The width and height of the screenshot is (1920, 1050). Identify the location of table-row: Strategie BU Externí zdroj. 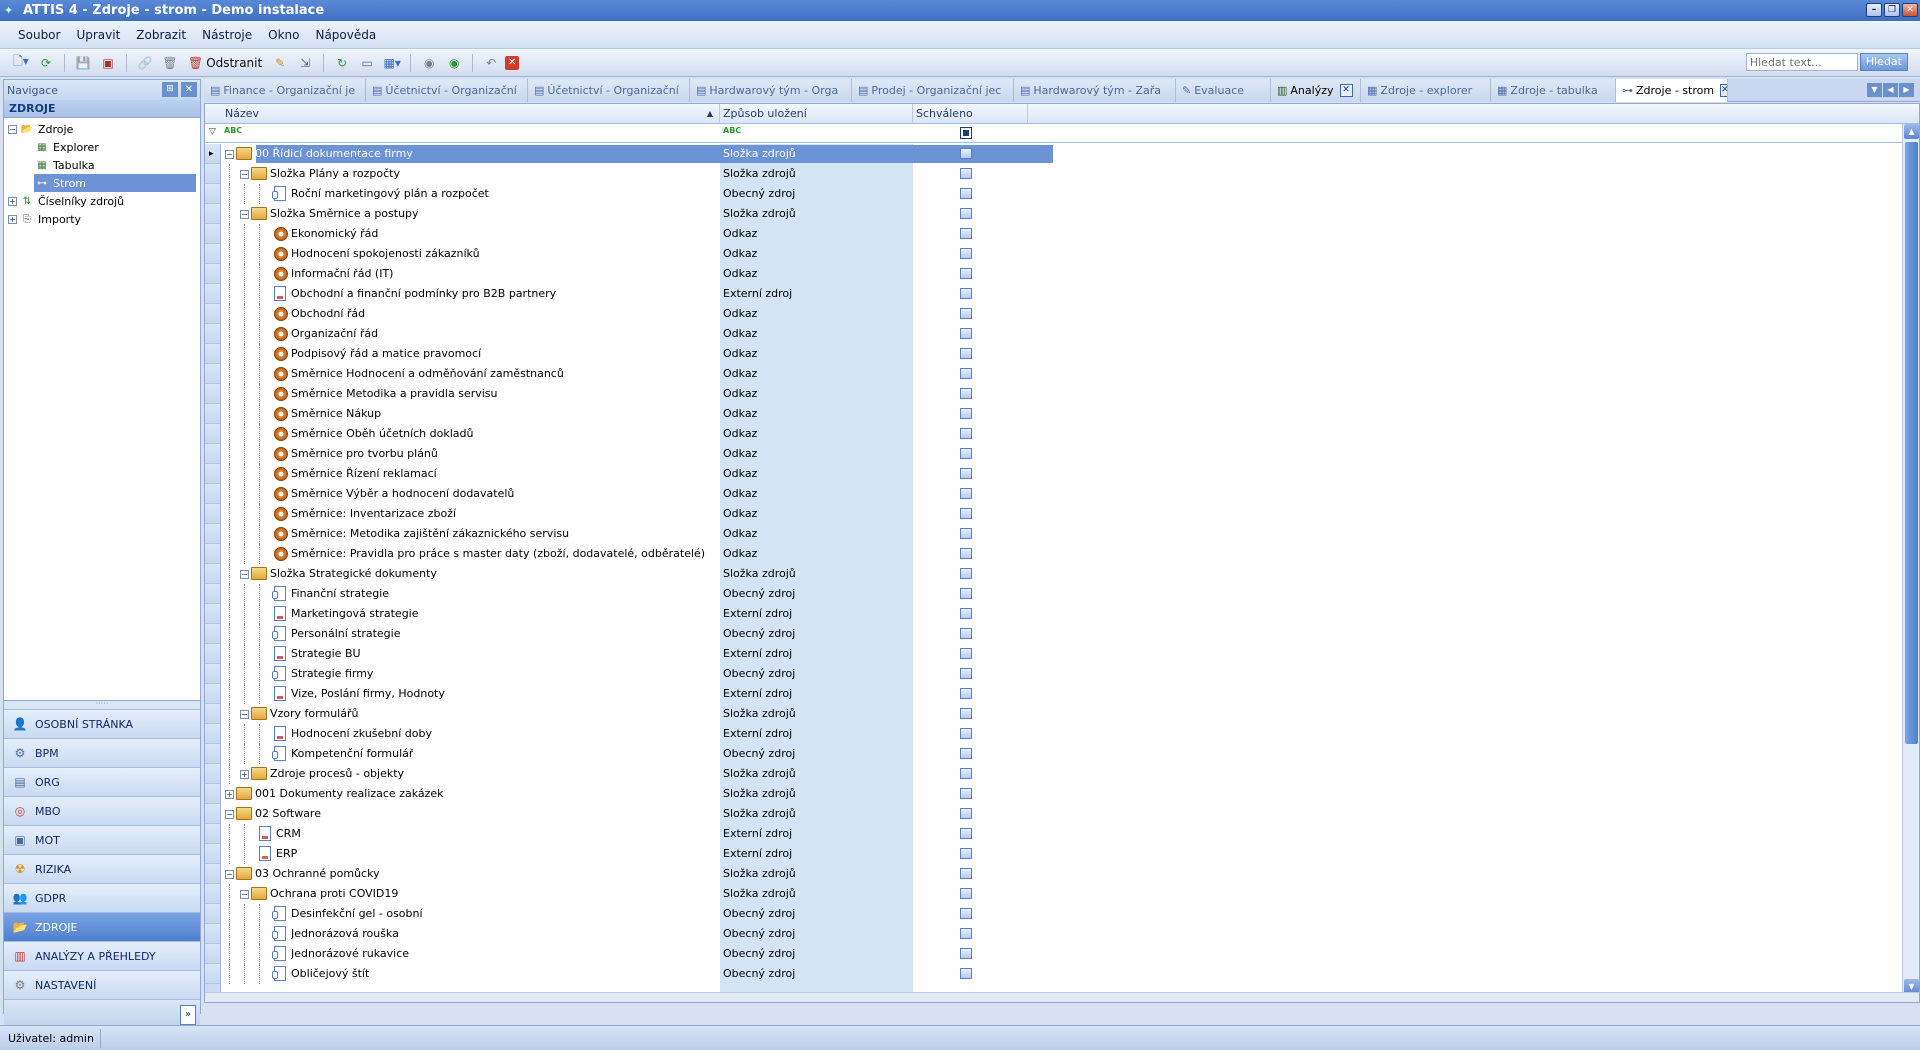
(1070, 654).